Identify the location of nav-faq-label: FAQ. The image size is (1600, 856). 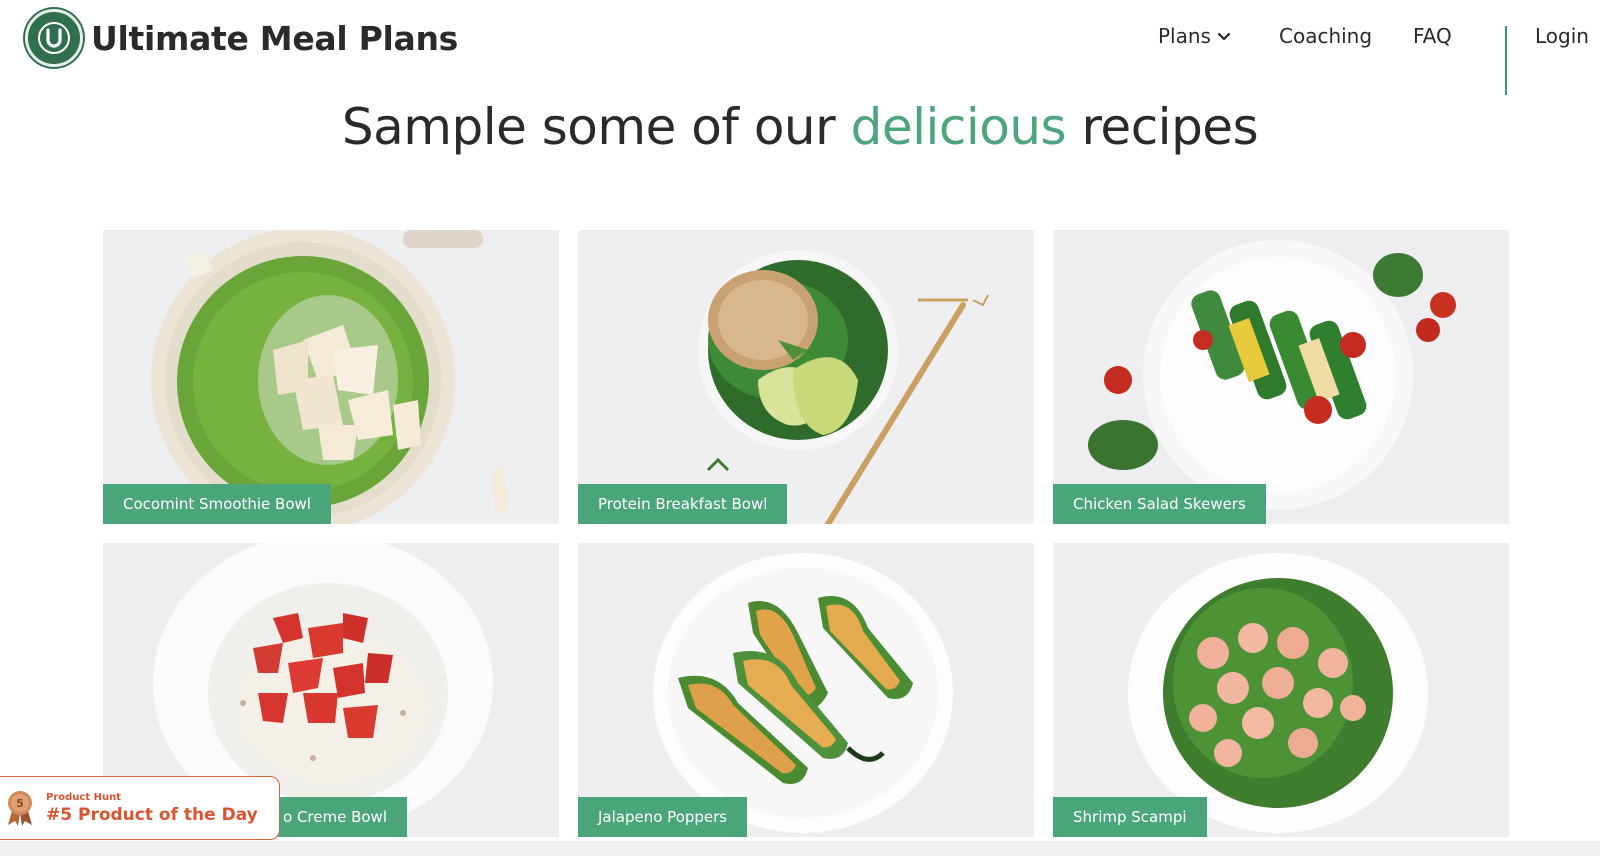
(1432, 36).